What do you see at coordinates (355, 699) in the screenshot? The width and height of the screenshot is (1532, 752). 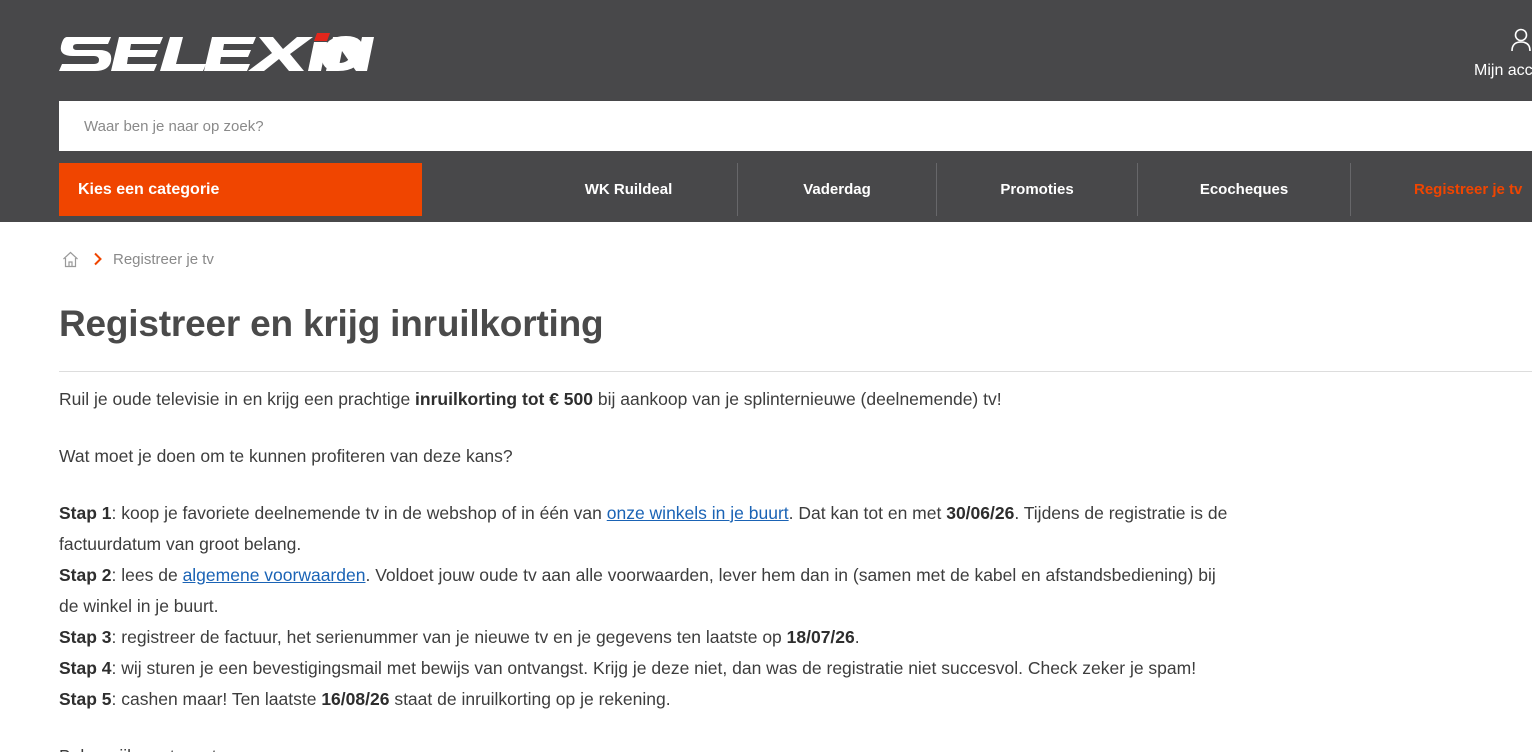 I see `step-date: 16/08/26` at bounding box center [355, 699].